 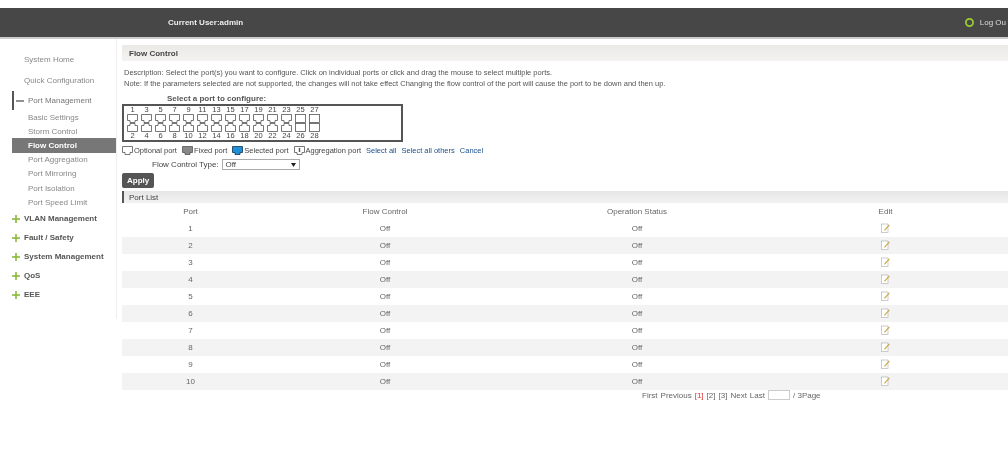 What do you see at coordinates (32, 295) in the screenshot?
I see `sidebar-group: EEE` at bounding box center [32, 295].